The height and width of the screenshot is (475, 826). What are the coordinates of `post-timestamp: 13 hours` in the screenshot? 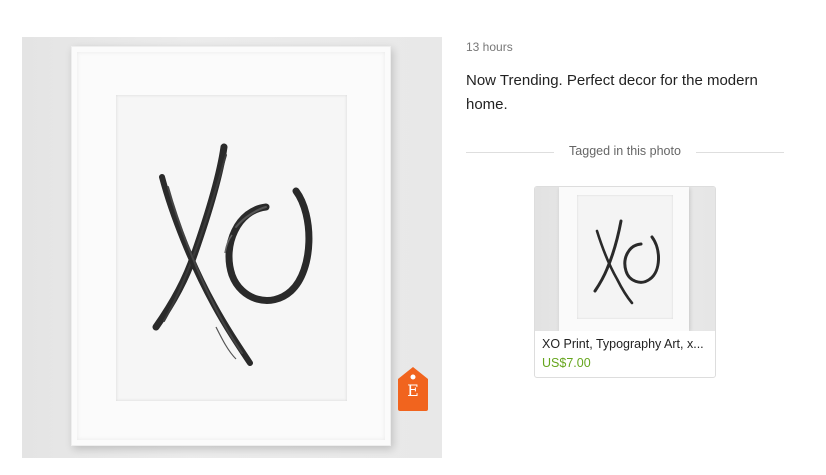 It's located at (489, 47).